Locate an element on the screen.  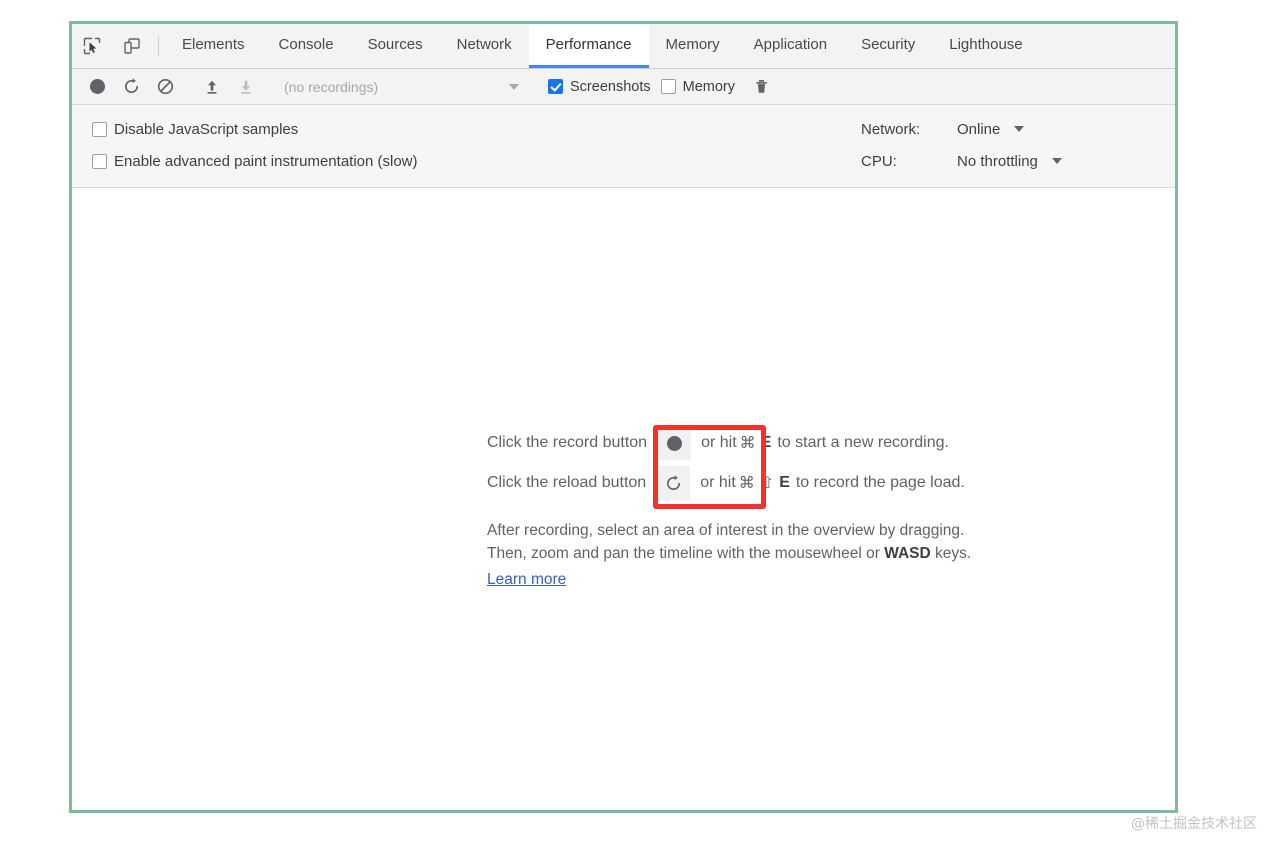
reload-shortcut-key: E is located at coordinates (784, 482).